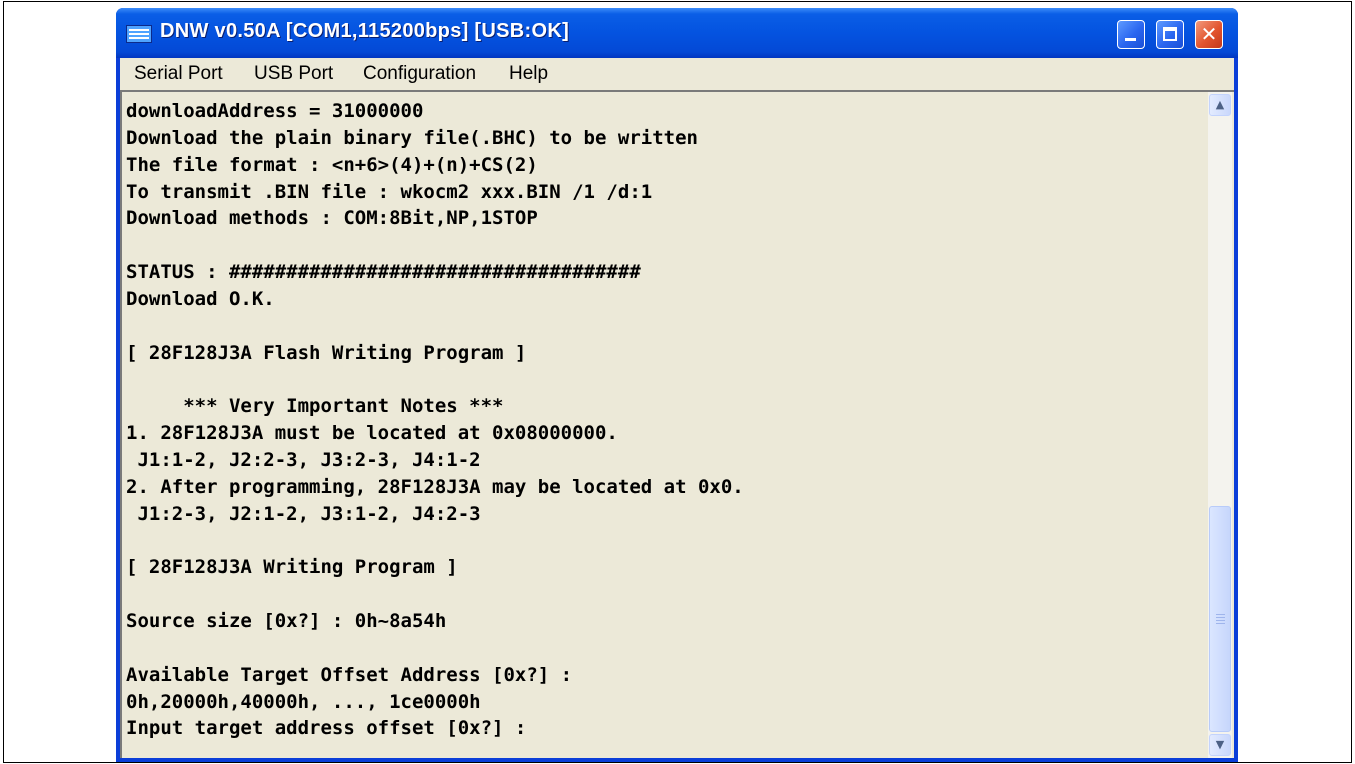 The width and height of the screenshot is (1355, 764). I want to click on window-title: DNW v0.50A [COM1,115200bps] [USB:OK], so click(365, 31).